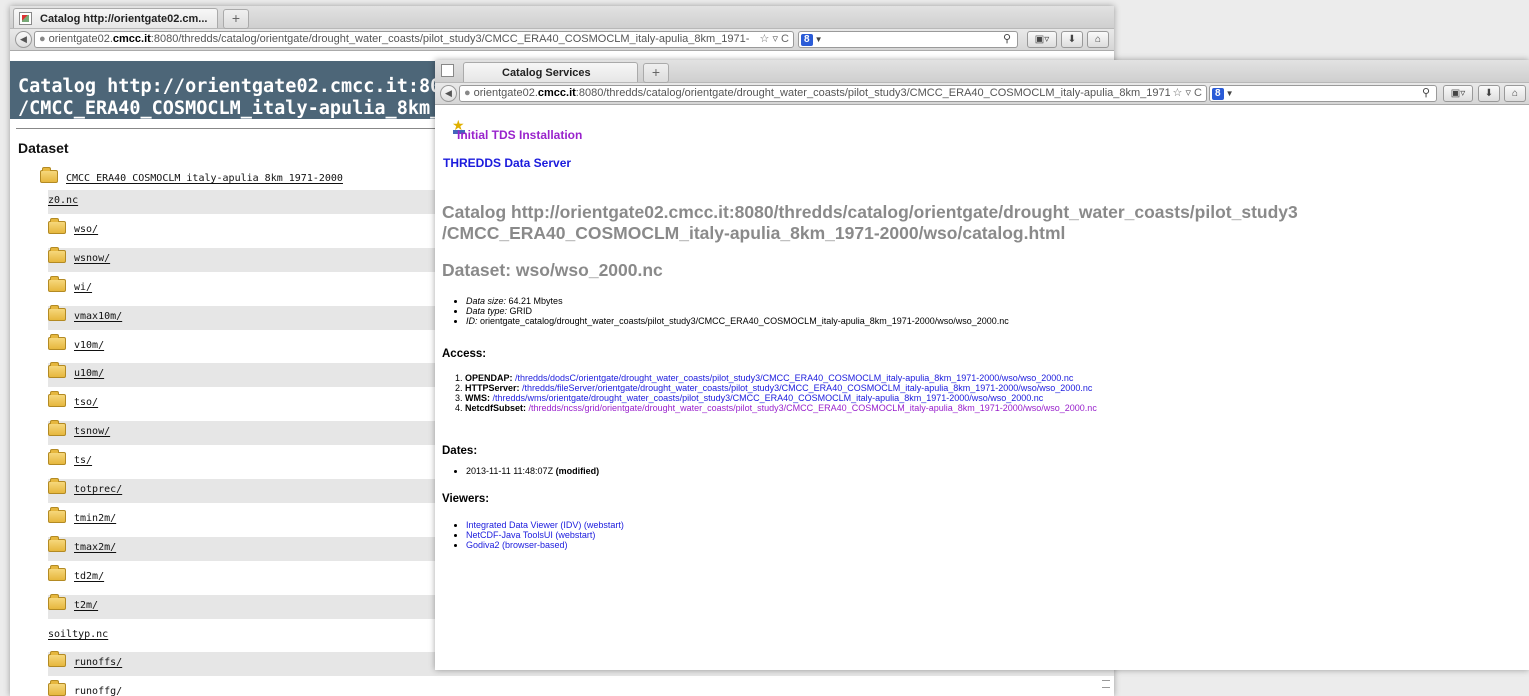 This screenshot has width=1529, height=696. I want to click on installation-link: Initial TDS Installation, so click(519, 135).